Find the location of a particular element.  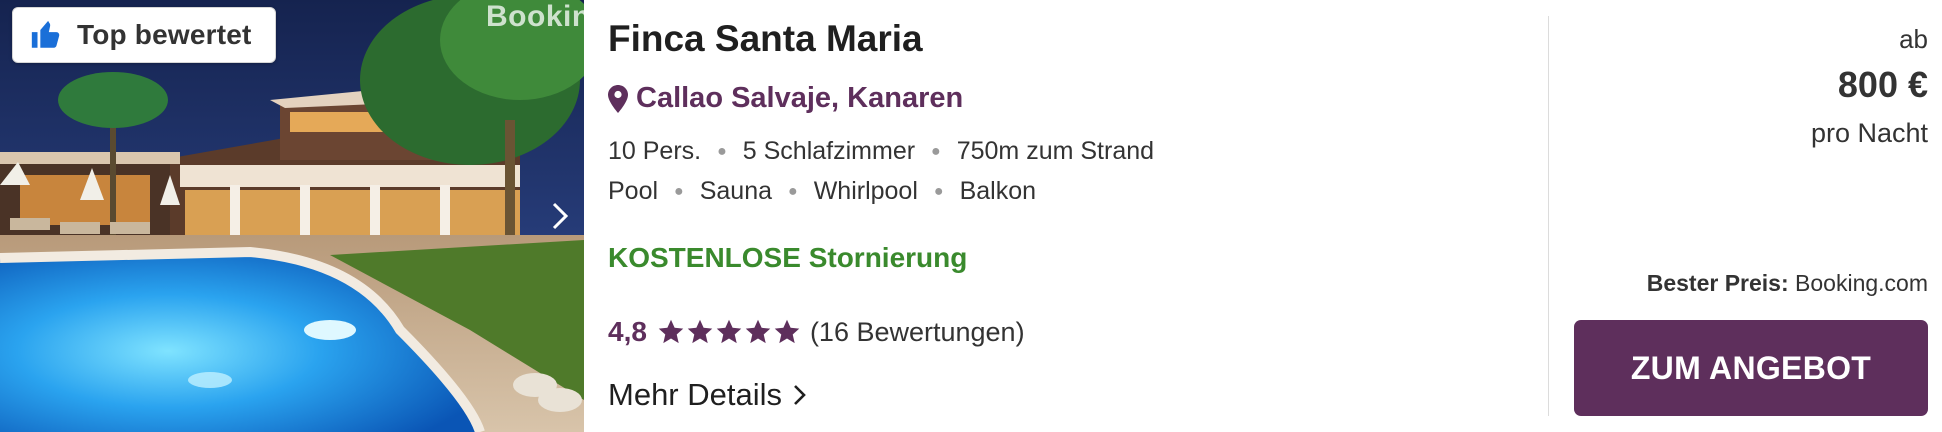

best-price-info: Bester Preis: Booking.com is located at coordinates (1787, 283).